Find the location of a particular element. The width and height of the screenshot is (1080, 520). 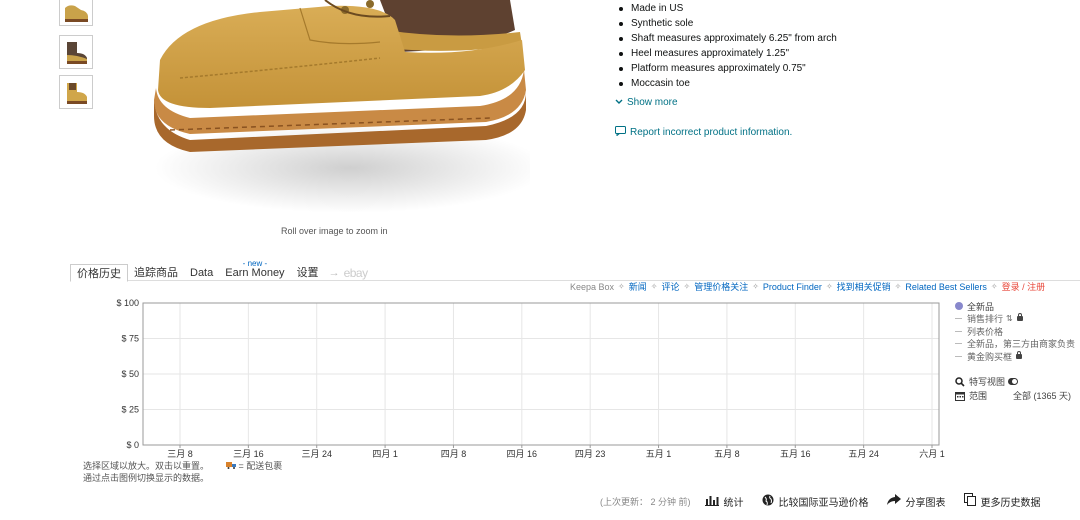

ebay-logo: ebay is located at coordinates (356, 273).